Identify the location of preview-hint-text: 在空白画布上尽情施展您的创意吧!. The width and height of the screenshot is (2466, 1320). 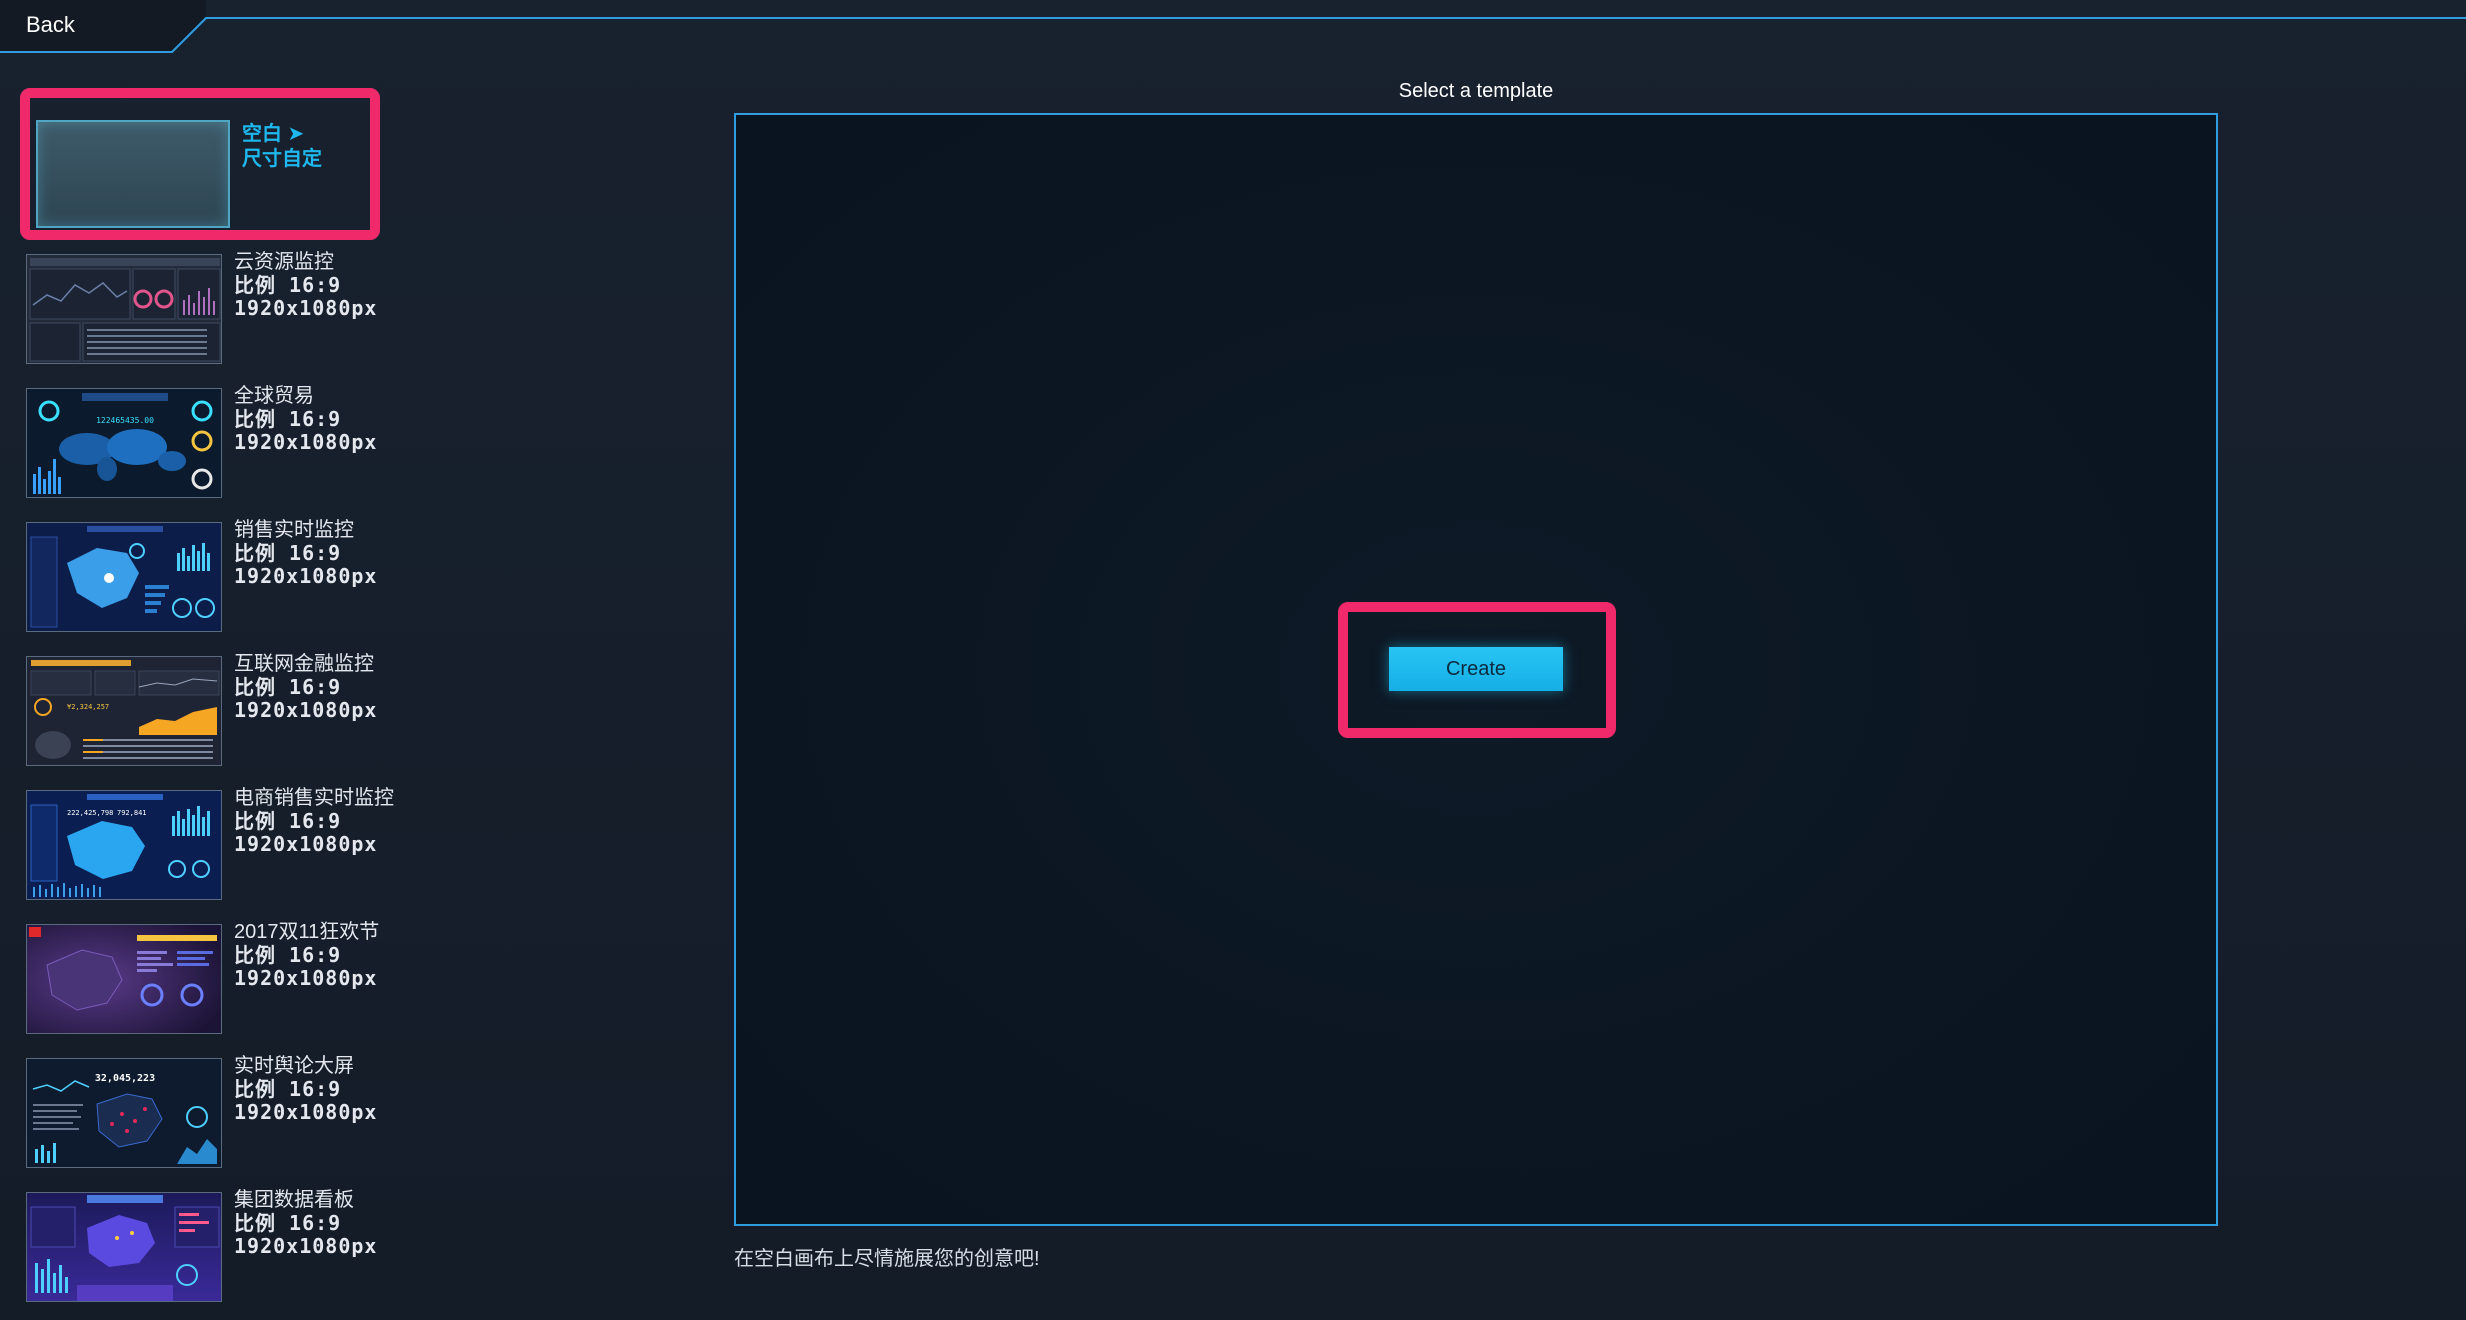
(887, 1259).